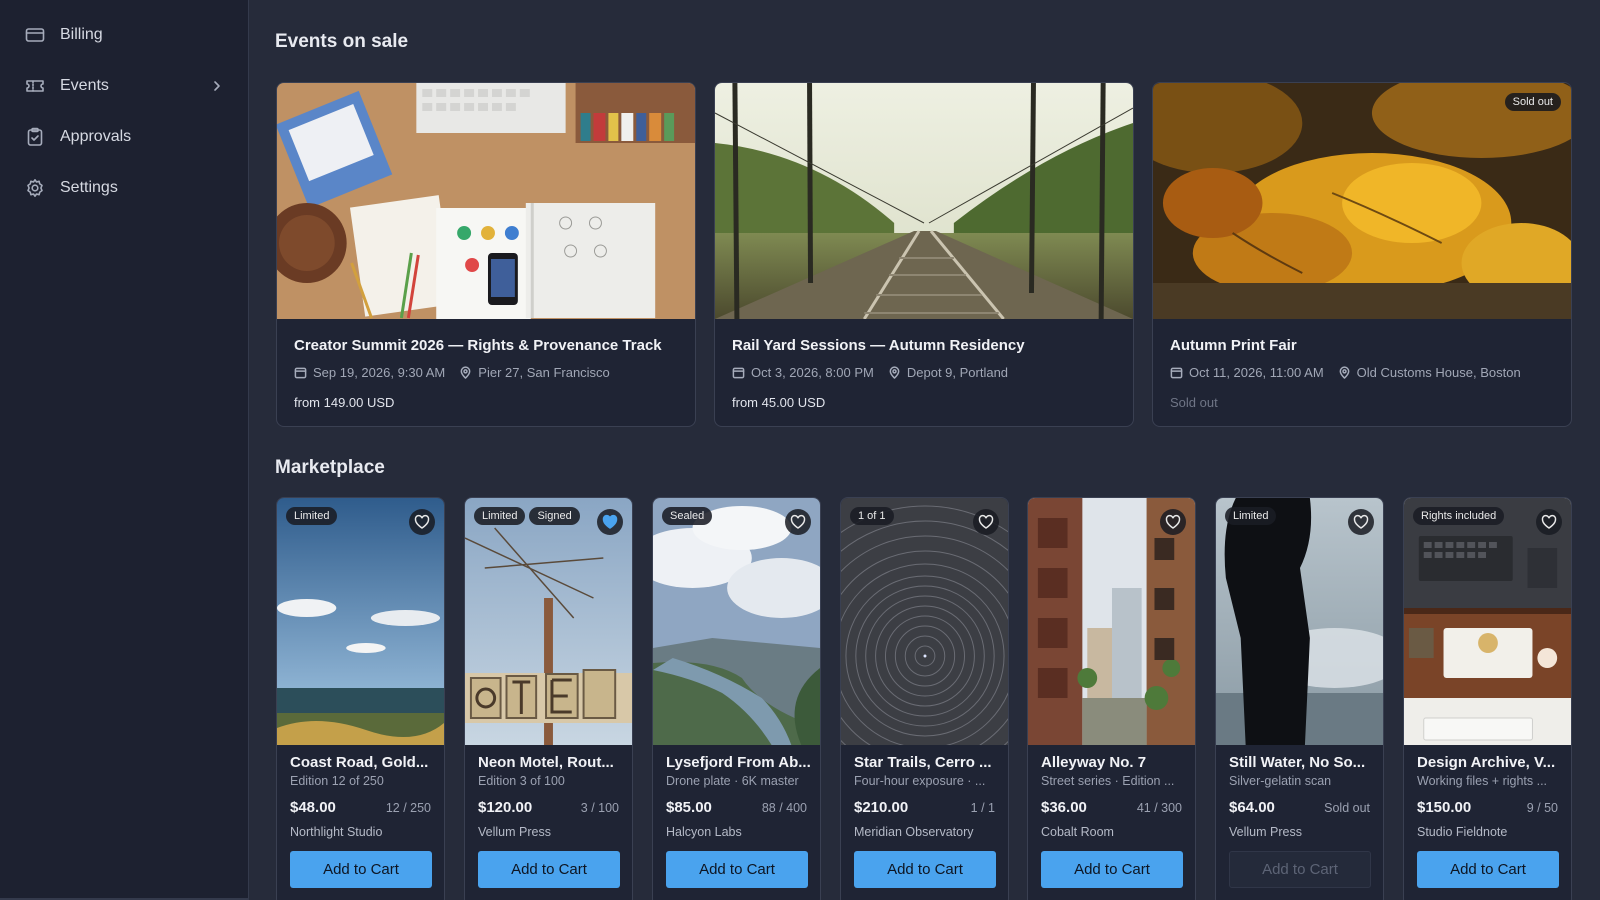  I want to click on sidebar-item-label: Events, so click(84, 85).